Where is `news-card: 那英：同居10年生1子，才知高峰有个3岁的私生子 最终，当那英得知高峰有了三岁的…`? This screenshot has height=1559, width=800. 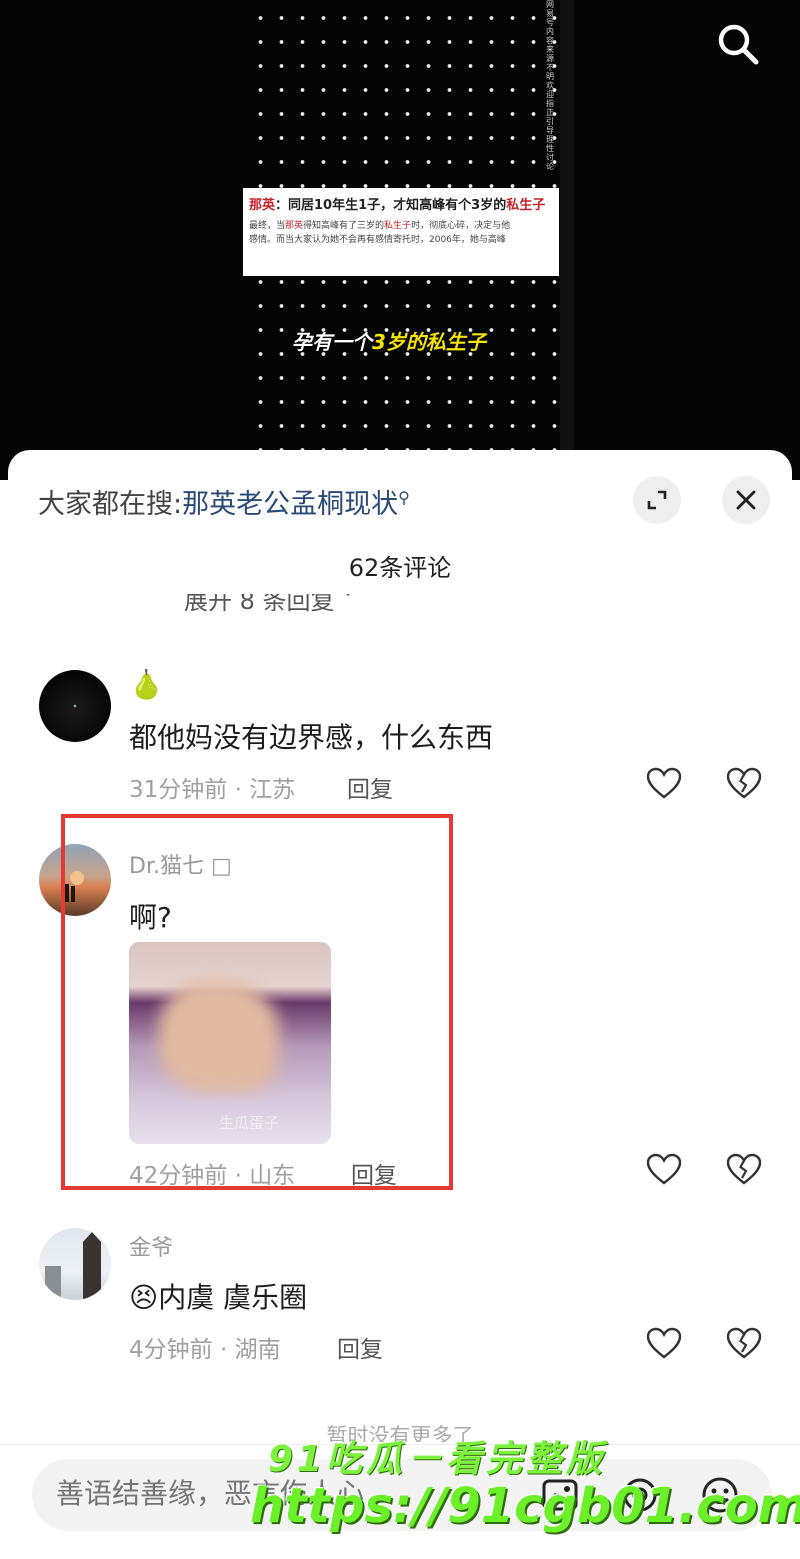 news-card: 那英：同居10年生1子，才知高峰有个3岁的私生子 最终，当那英得知高峰有了三岁的… is located at coordinates (401, 232).